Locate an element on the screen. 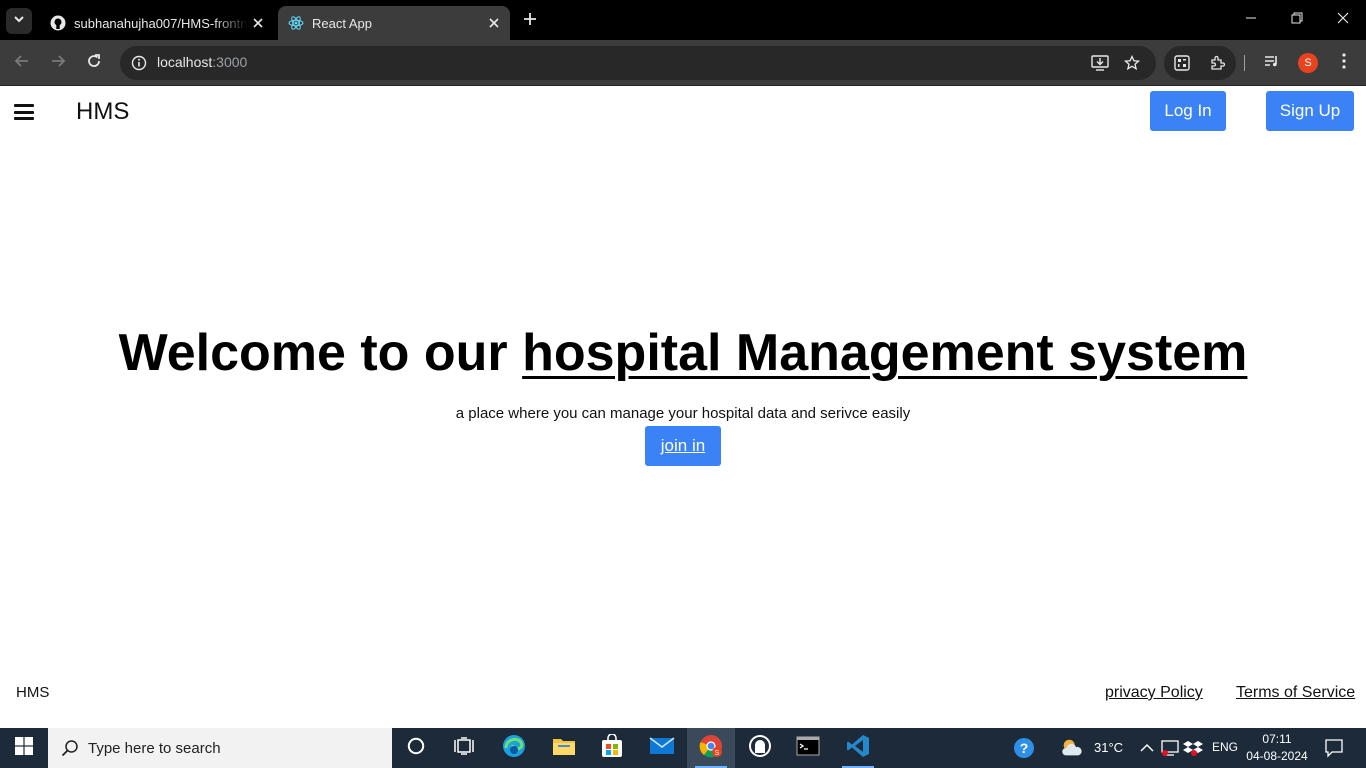 The image size is (1366, 768). dropbox-icon is located at coordinates (1193, 748).